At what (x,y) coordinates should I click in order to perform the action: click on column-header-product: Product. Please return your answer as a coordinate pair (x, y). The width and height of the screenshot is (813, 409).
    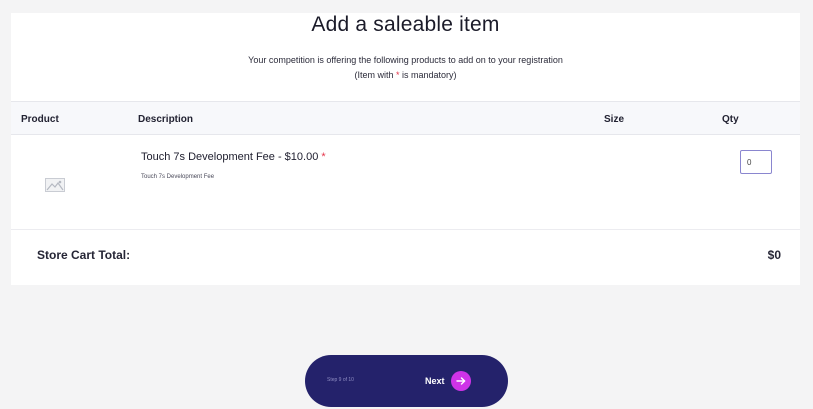
    Looking at the image, I should click on (40, 119).